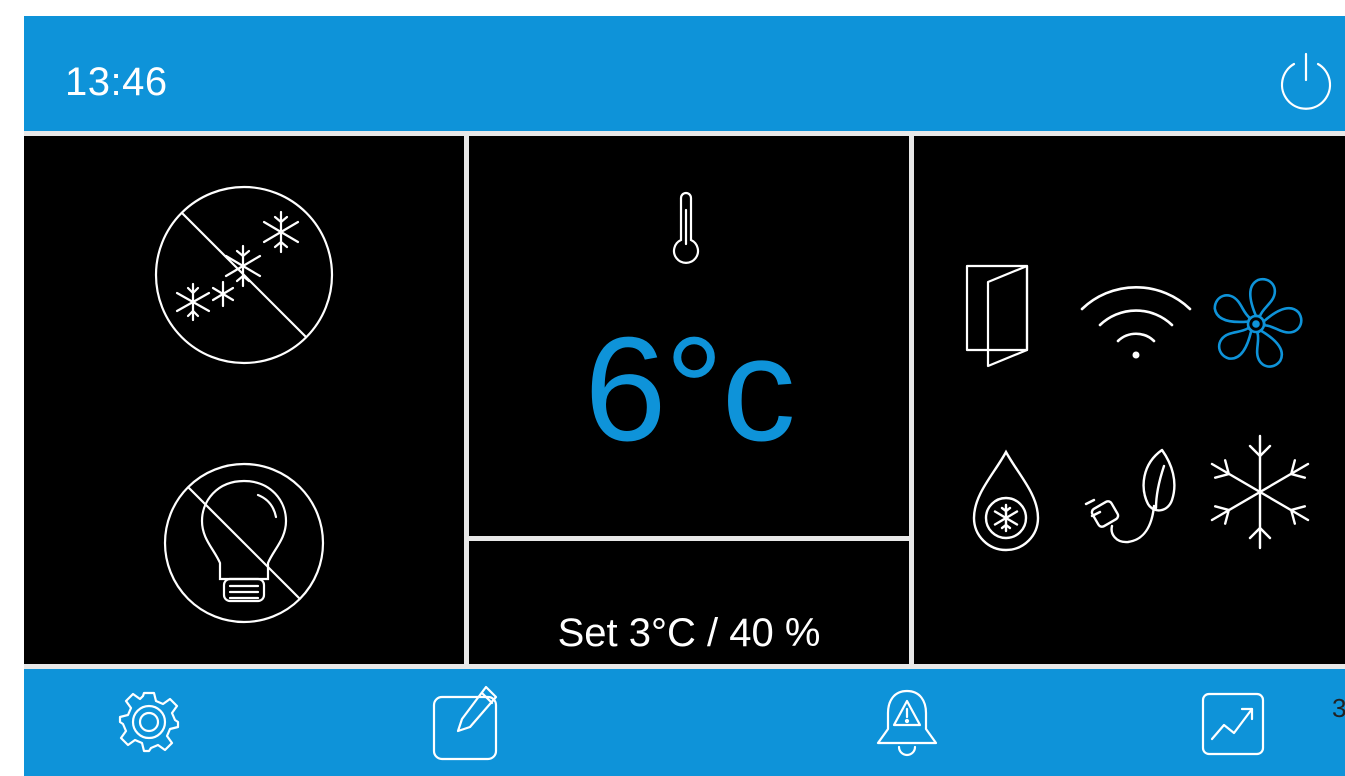  What do you see at coordinates (244, 275) in the screenshot?
I see `snowflakes-crossed-icon` at bounding box center [244, 275].